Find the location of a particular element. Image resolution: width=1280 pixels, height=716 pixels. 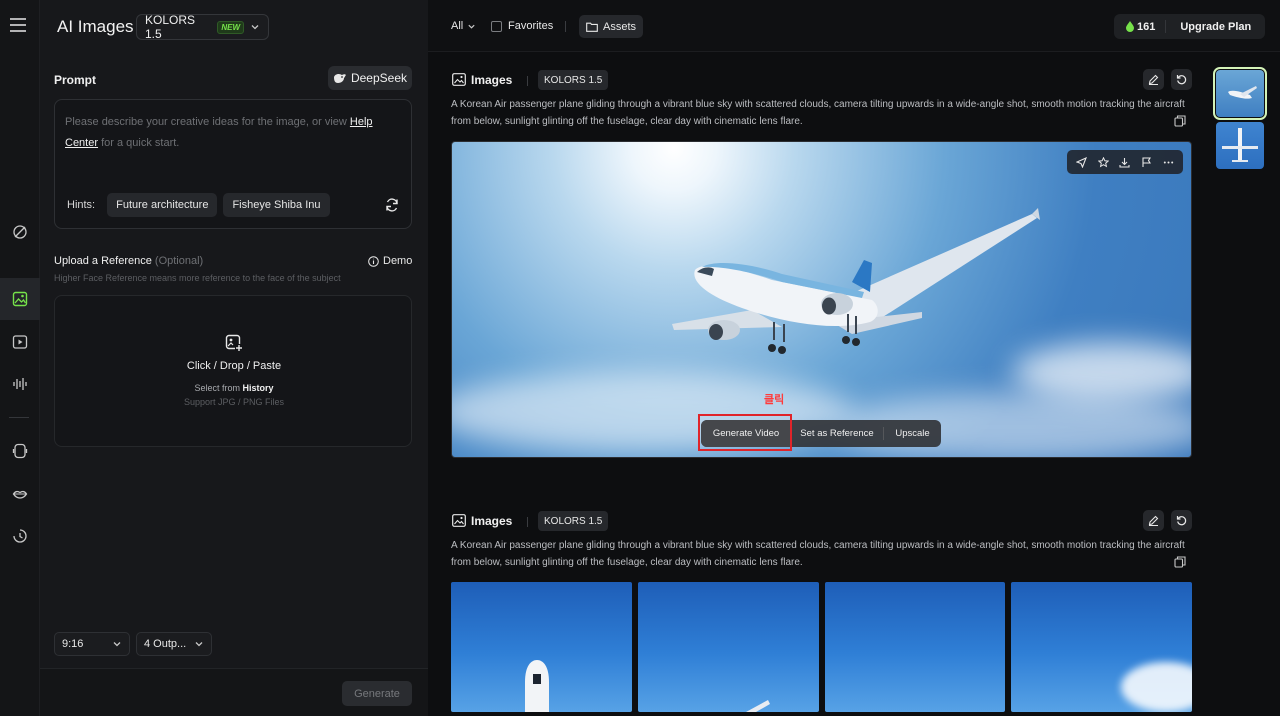

menu-icon is located at coordinates (18, 25).